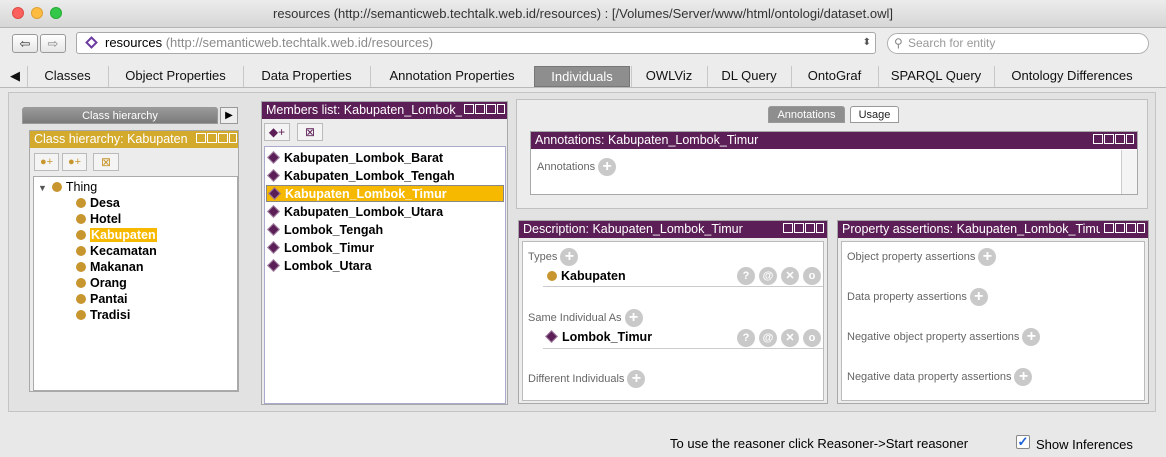 The height and width of the screenshot is (457, 1166). Describe the element at coordinates (451, 76) in the screenshot. I see `tab-annotation-properties: Annotation Properties` at that location.